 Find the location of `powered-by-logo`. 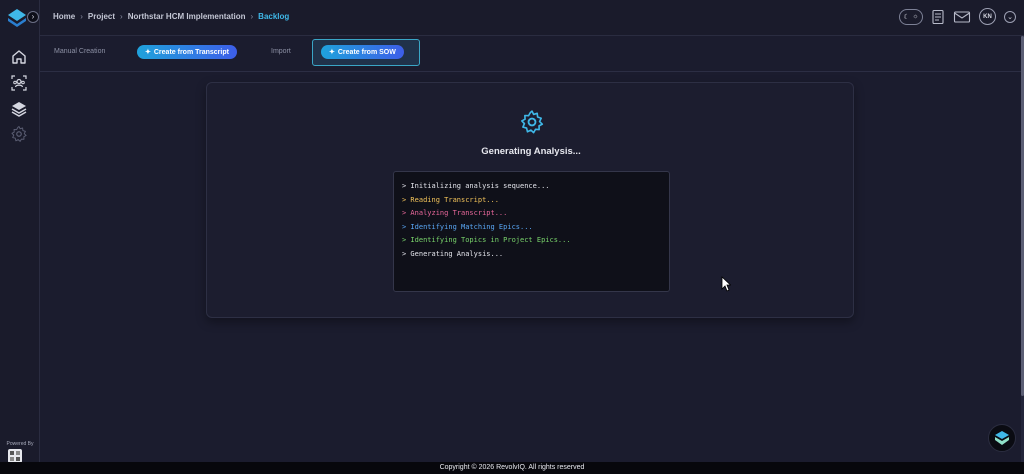

powered-by-logo is located at coordinates (15, 456).